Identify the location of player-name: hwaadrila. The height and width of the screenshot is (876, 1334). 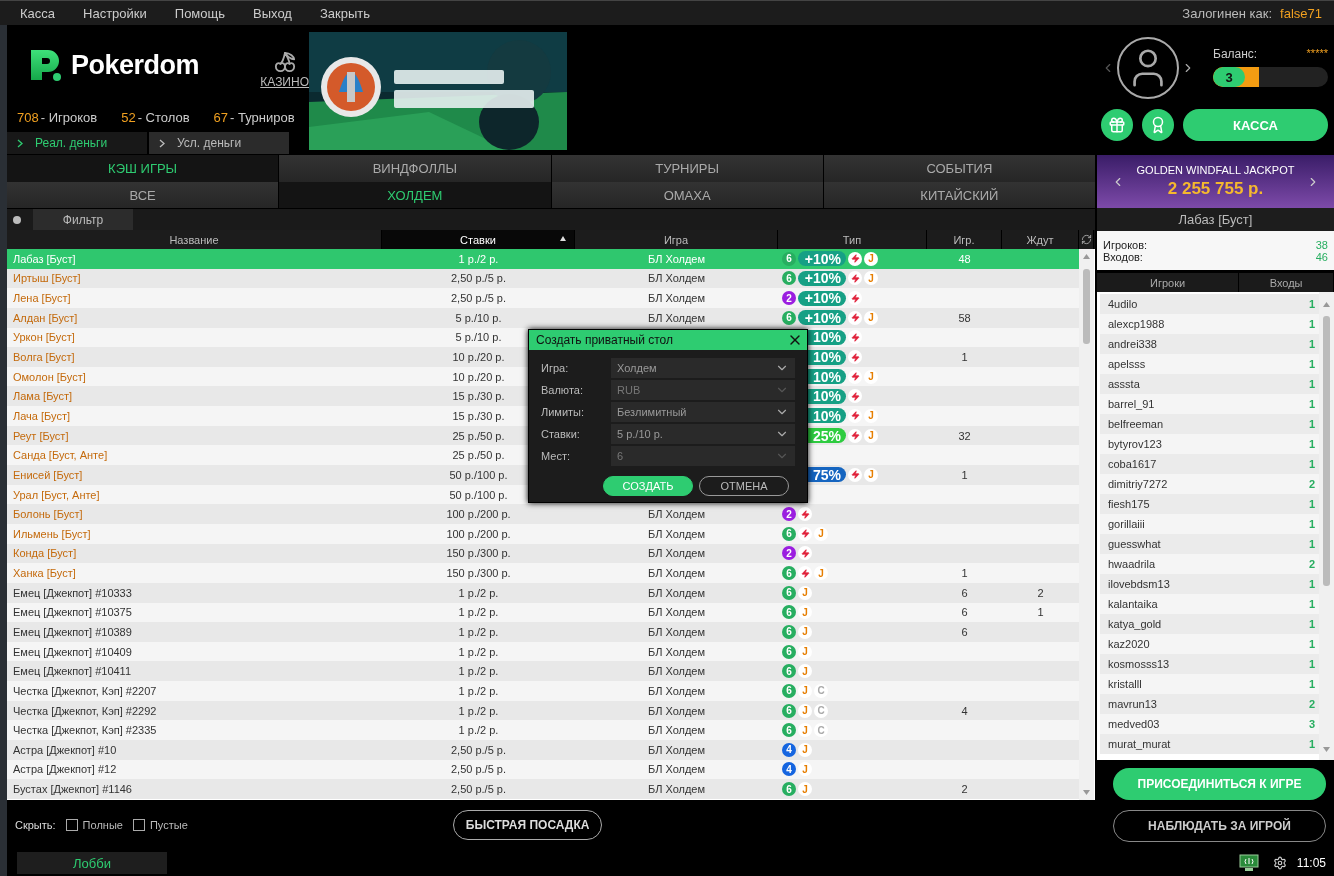
(1132, 564).